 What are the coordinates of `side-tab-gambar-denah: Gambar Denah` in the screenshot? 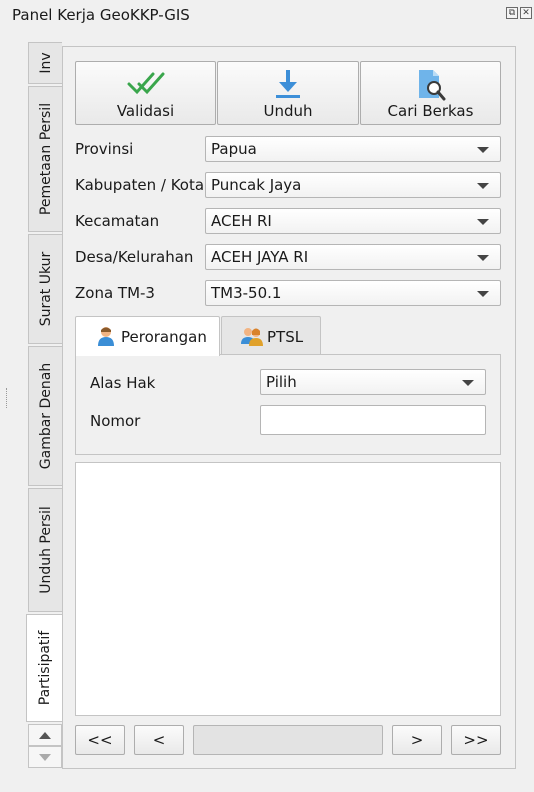 It's located at (45, 416).